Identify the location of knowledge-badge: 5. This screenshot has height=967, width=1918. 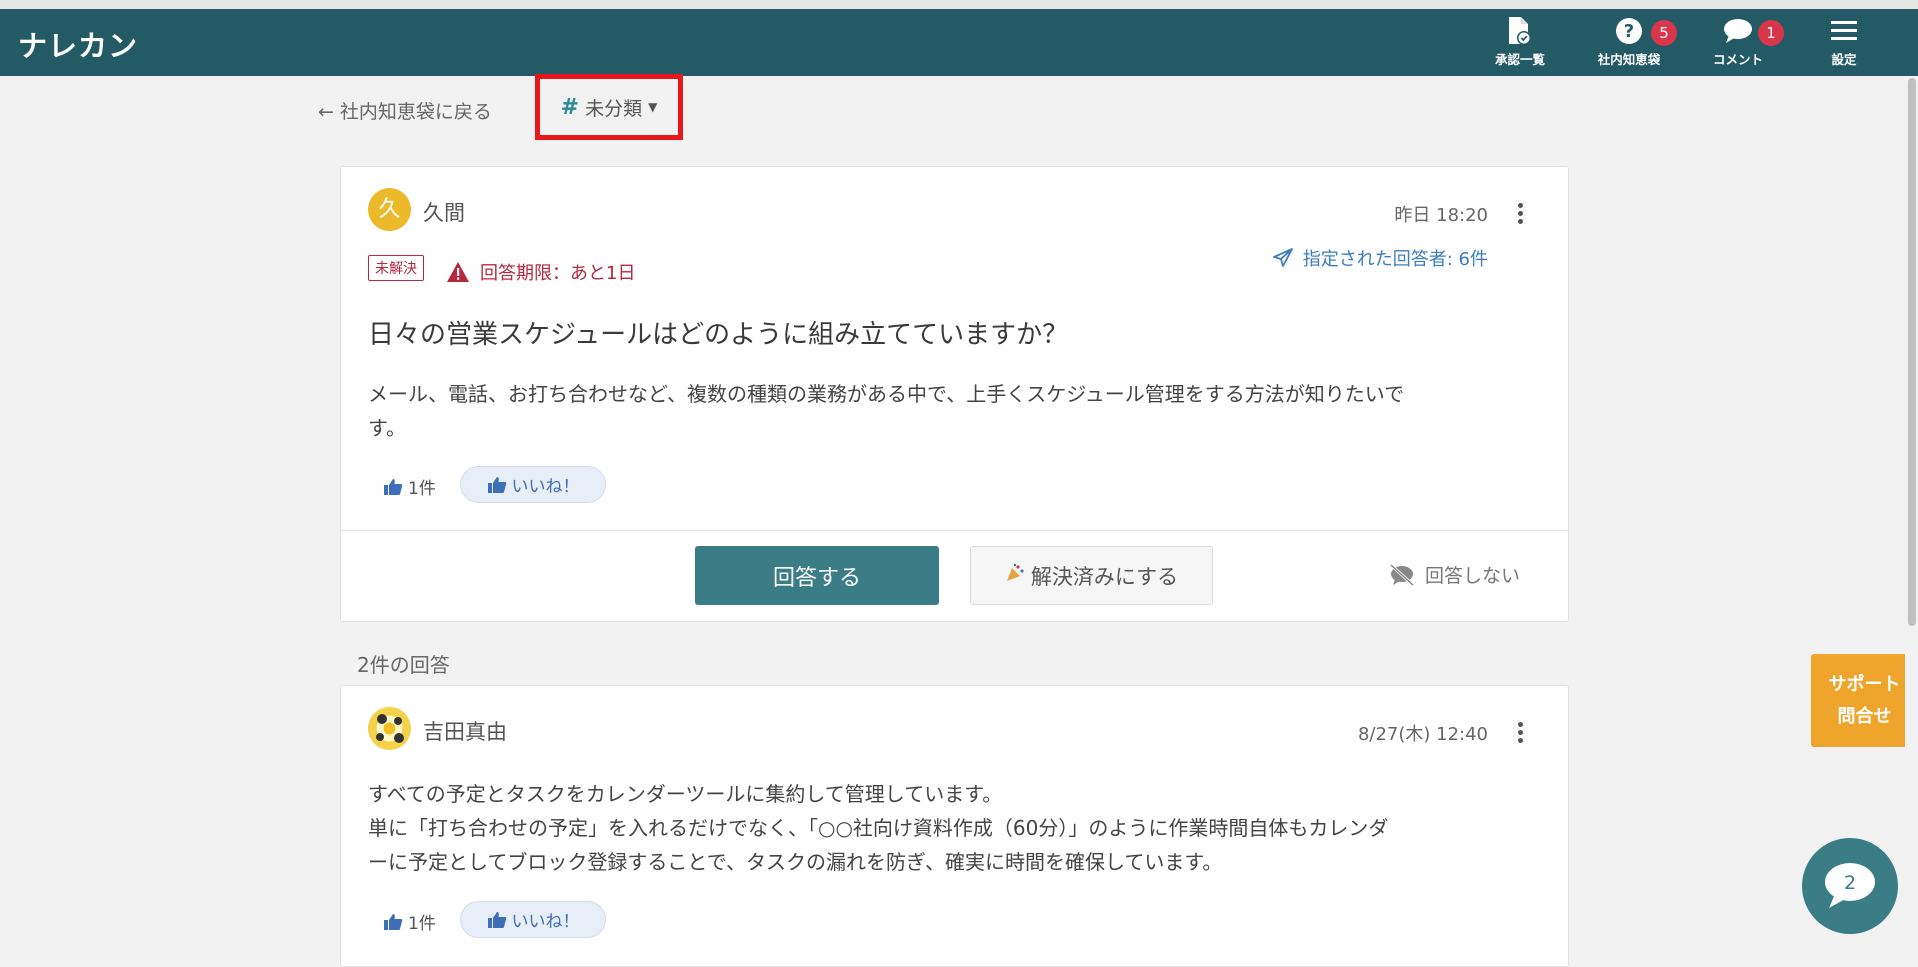
(1664, 33).